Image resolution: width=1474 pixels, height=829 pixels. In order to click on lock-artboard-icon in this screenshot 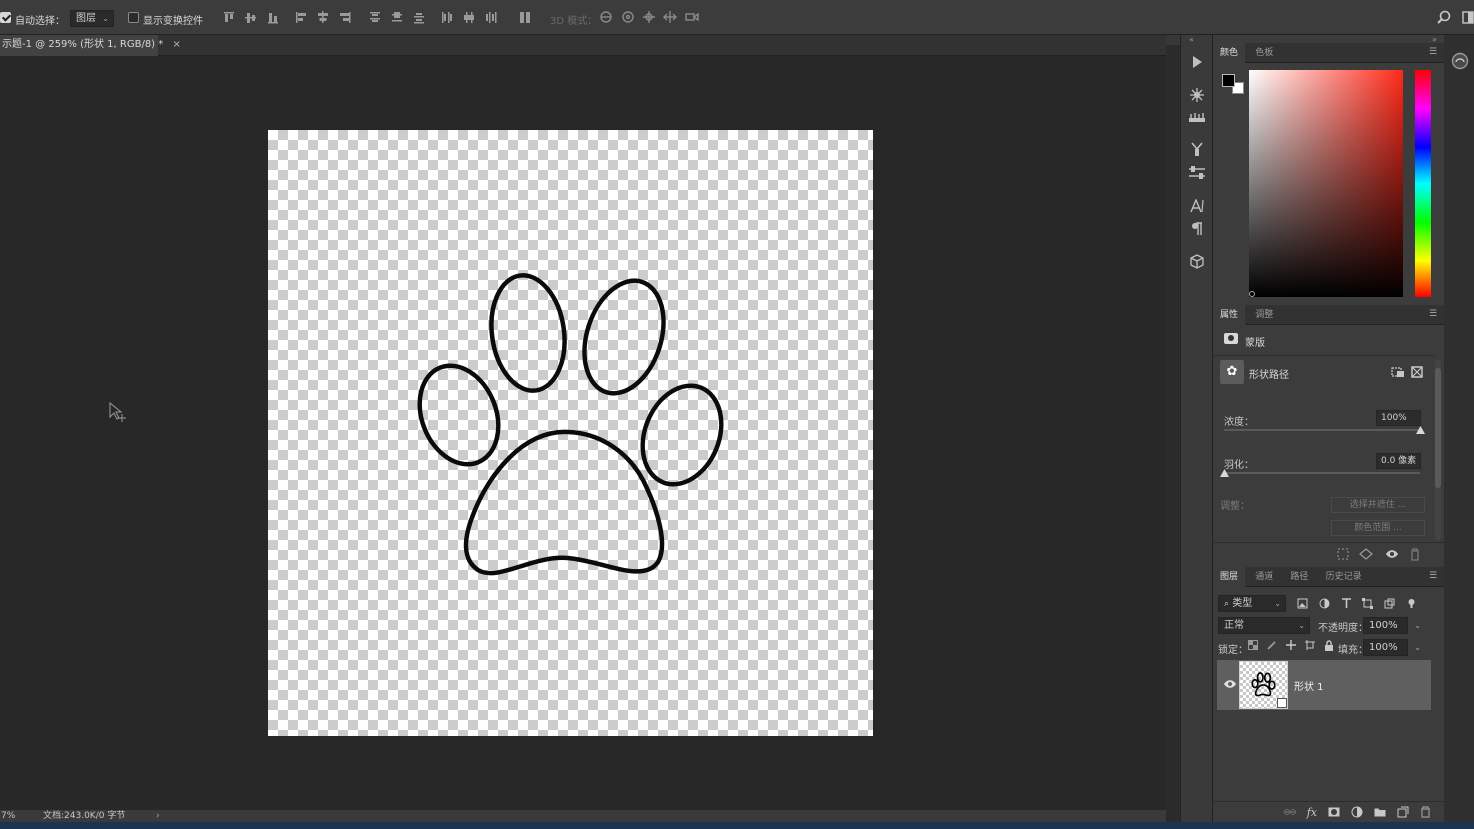, I will do `click(1310, 645)`.